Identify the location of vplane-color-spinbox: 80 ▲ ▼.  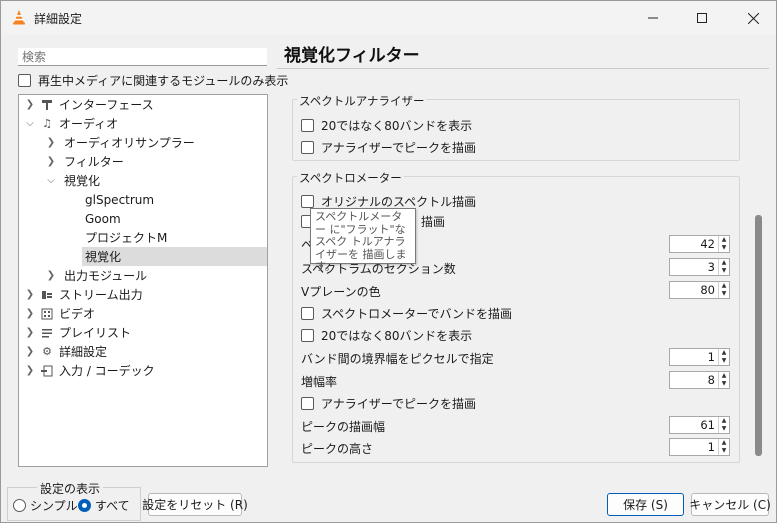
(699, 290).